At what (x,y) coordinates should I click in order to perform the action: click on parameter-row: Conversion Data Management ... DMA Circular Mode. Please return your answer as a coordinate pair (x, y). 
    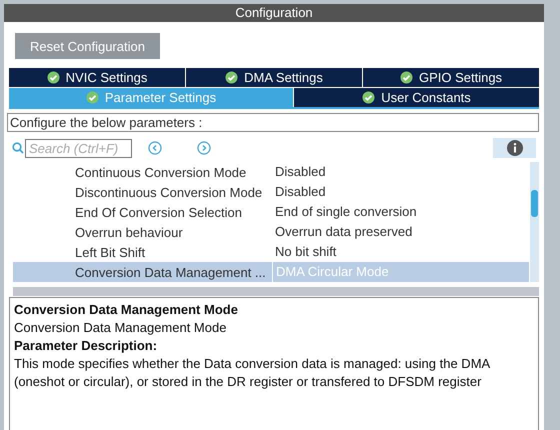
    Looking at the image, I should click on (271, 272).